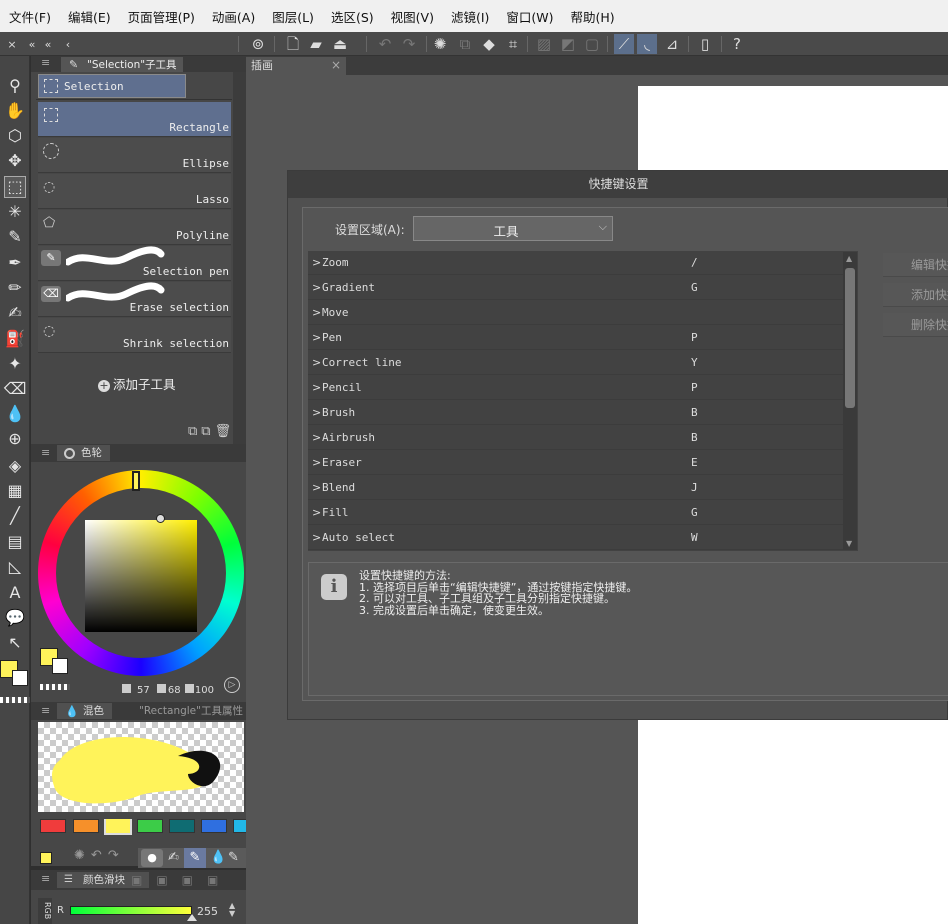 This screenshot has width=948, height=924. What do you see at coordinates (15, 161) in the screenshot?
I see `move-icon: ✥` at bounding box center [15, 161].